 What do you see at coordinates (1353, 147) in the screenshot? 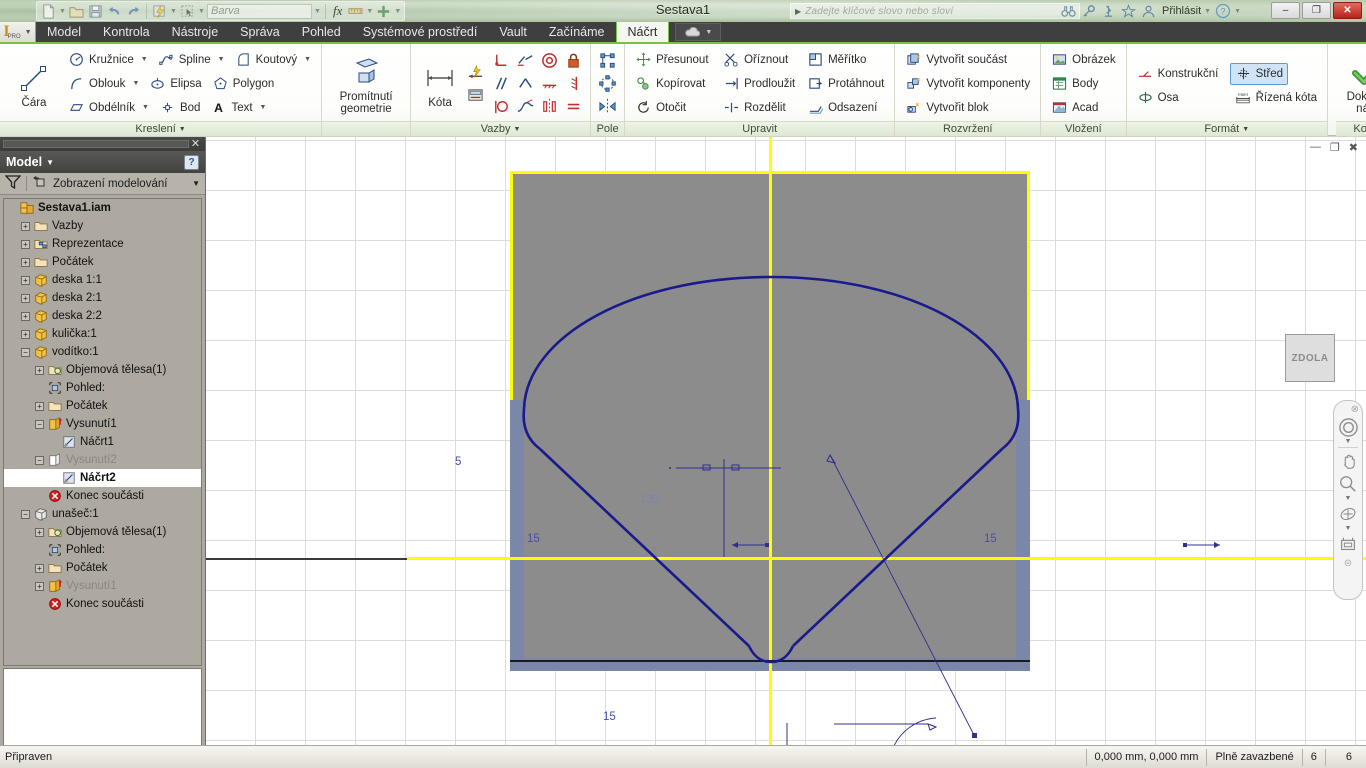
I see `doc-close-icon: ✖` at bounding box center [1353, 147].